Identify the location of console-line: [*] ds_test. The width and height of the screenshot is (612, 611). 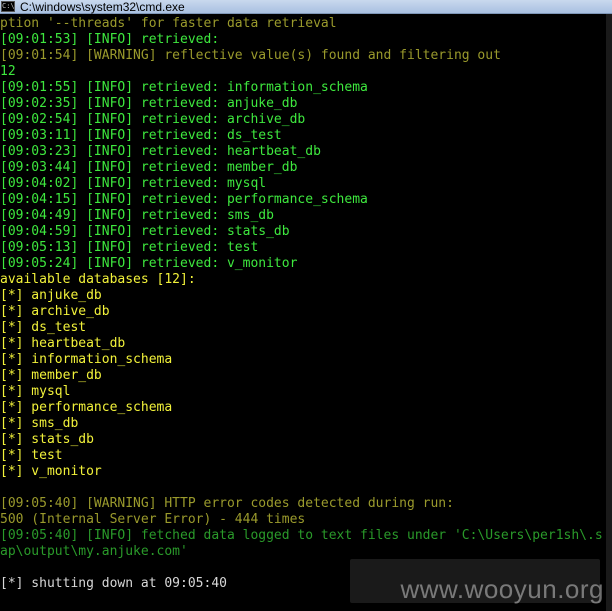
(43, 327).